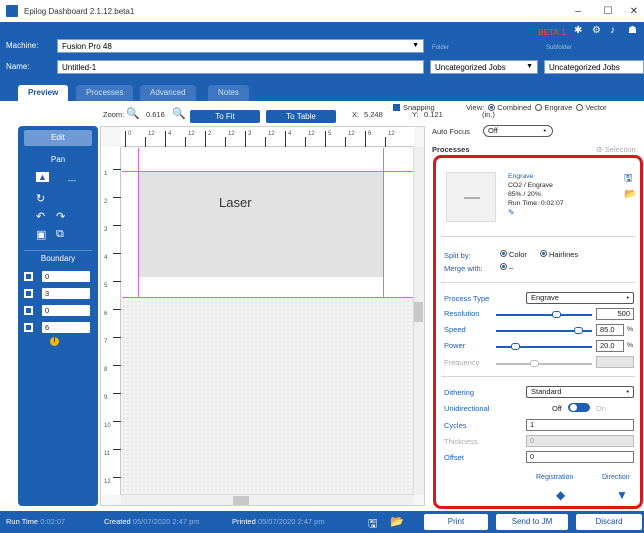 The height and width of the screenshot is (533, 644). What do you see at coordinates (608, 11) in the screenshot?
I see `maximize-button: ☐` at bounding box center [608, 11].